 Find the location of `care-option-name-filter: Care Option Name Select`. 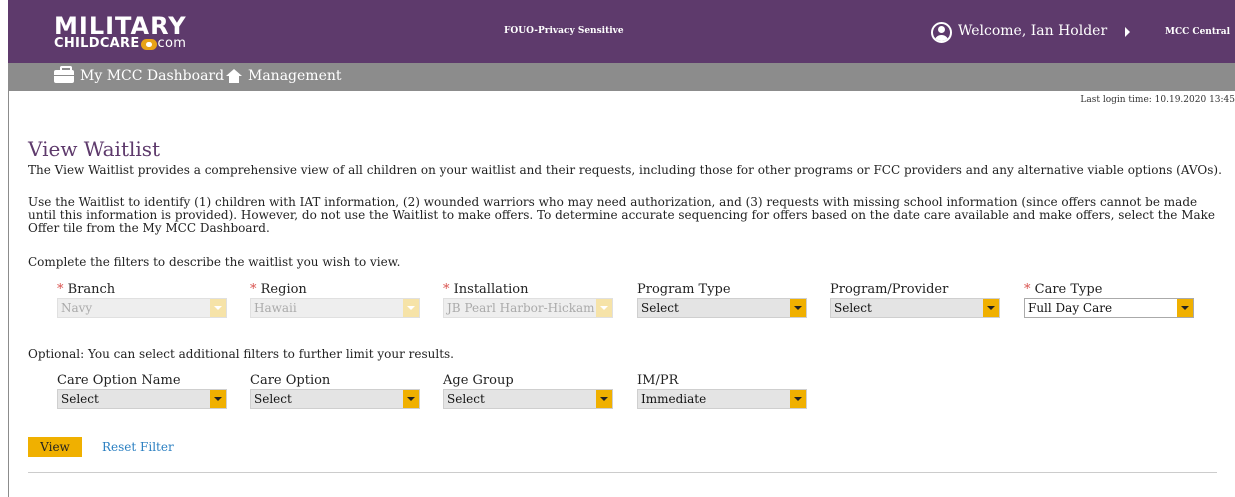

care-option-name-filter: Care Option Name Select is located at coordinates (142, 391).